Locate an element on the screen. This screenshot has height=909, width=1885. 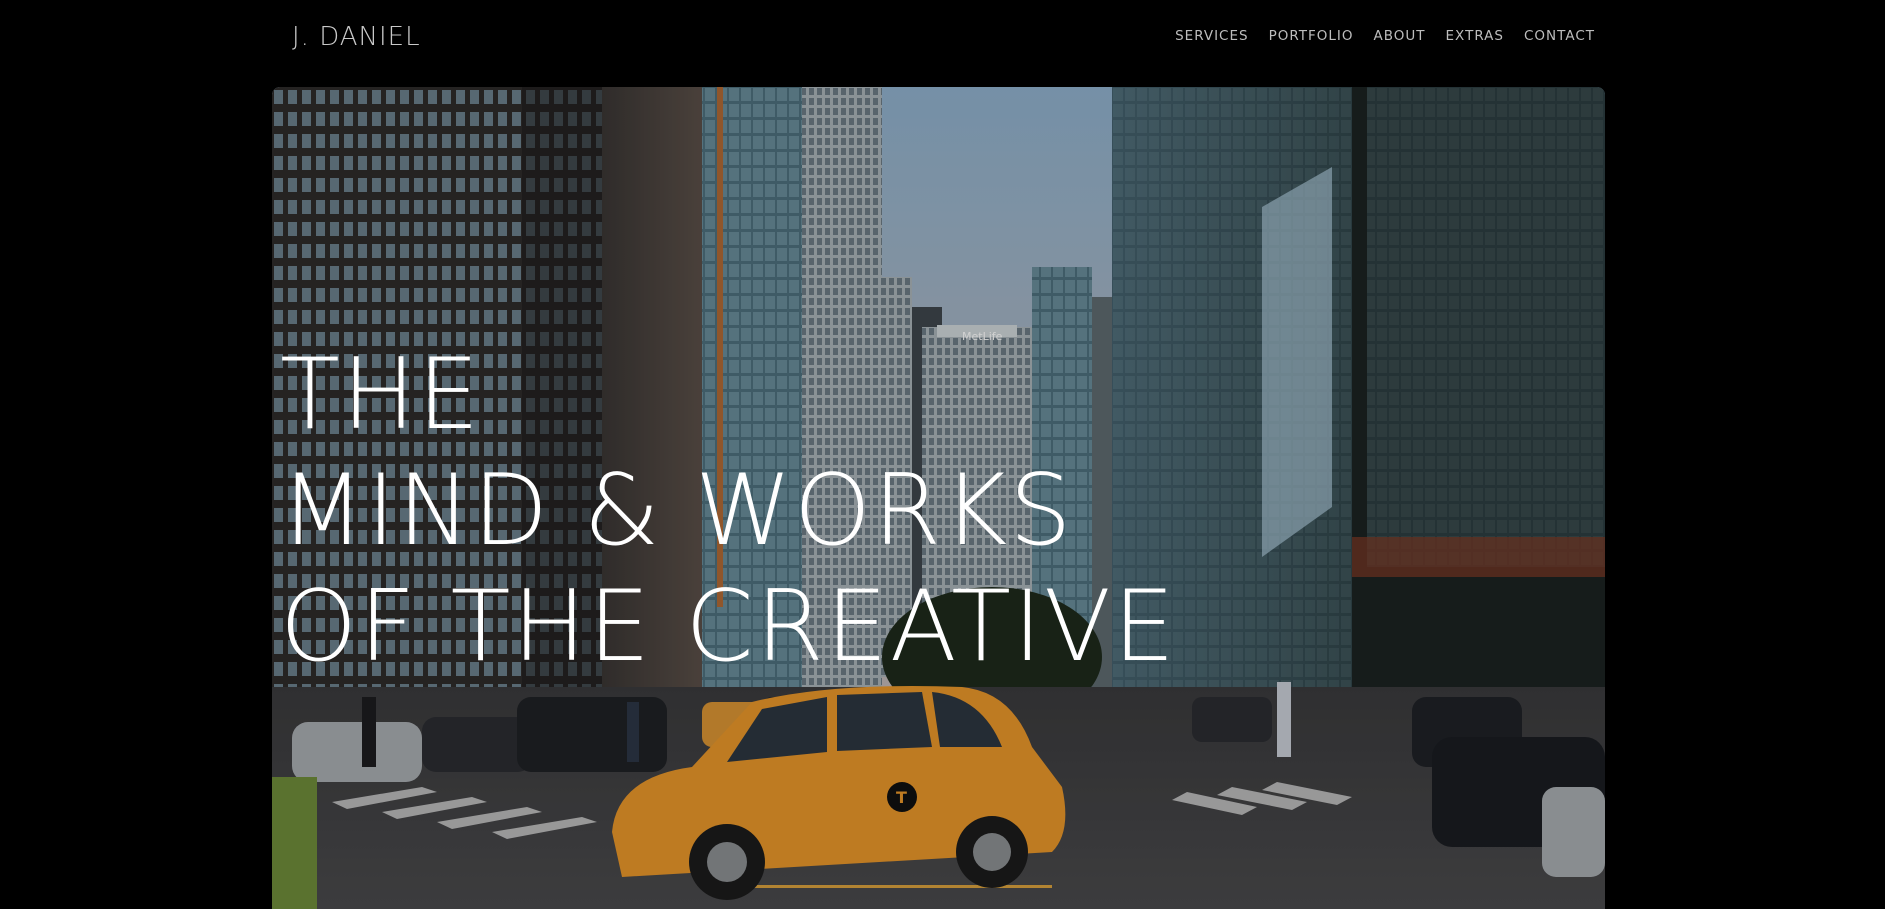
nav-extras: EXTRAS is located at coordinates (1475, 36).